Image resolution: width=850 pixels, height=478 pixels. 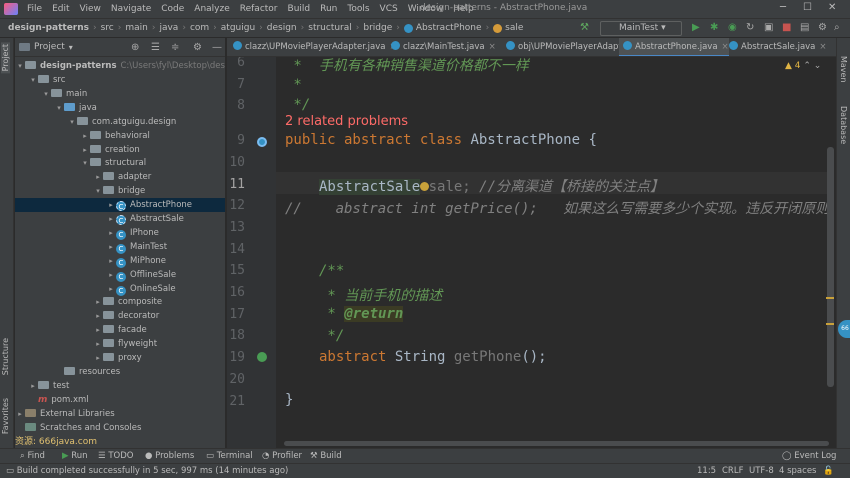 What do you see at coordinates (120, 428) in the screenshot?
I see `tree-item-scratches-and-consoles: Scratches and Consoles` at bounding box center [120, 428].